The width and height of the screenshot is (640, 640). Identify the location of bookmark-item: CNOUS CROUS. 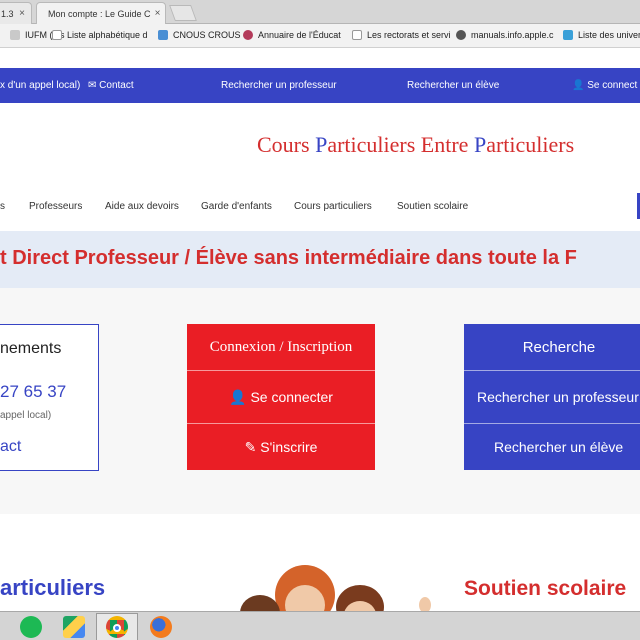
(199, 35).